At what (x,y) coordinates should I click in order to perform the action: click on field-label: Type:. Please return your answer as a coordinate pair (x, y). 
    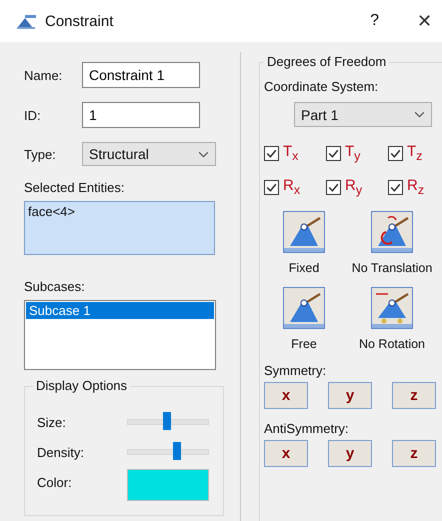
    Looking at the image, I should click on (40, 154).